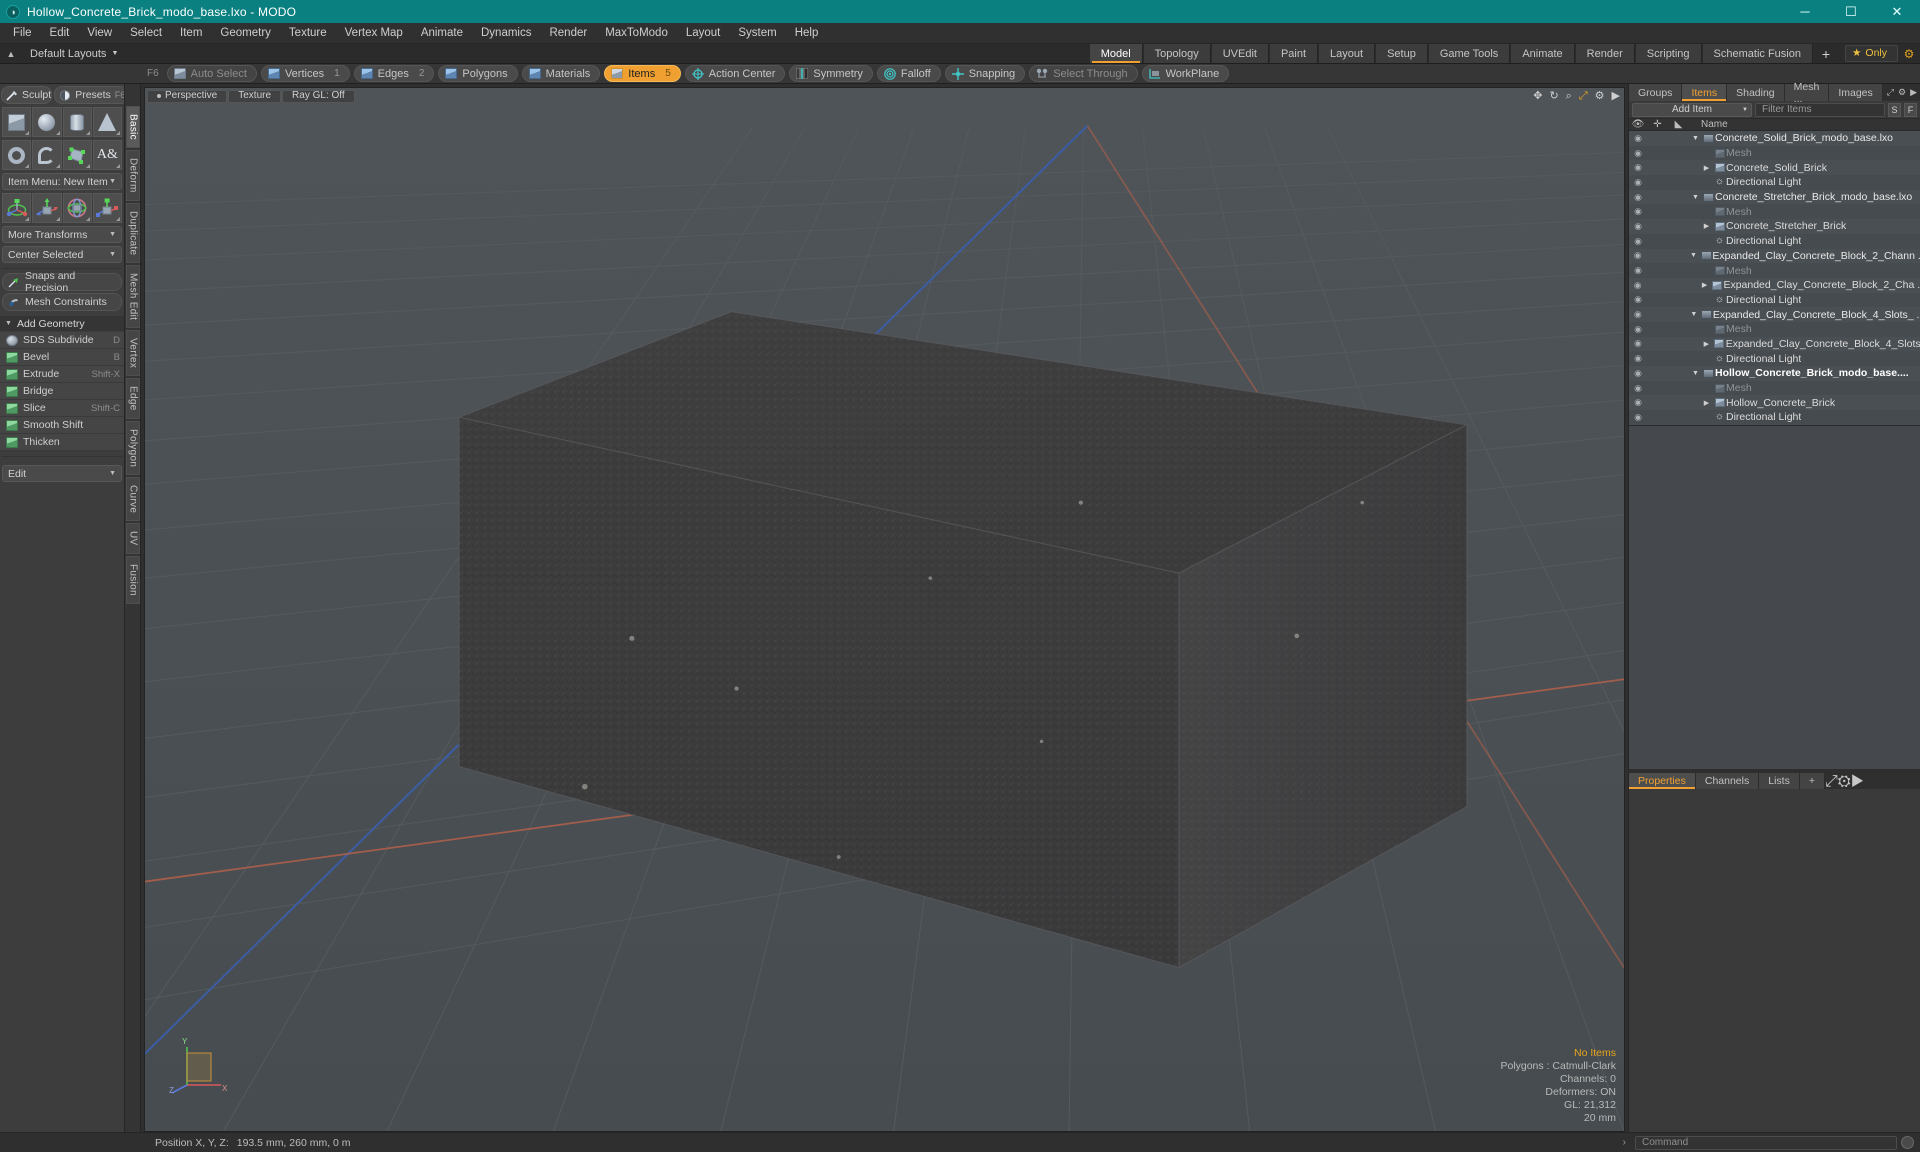 This screenshot has height=1152, width=1920. What do you see at coordinates (1662, 780) in the screenshot?
I see `properties-tab-properties: Properties` at bounding box center [1662, 780].